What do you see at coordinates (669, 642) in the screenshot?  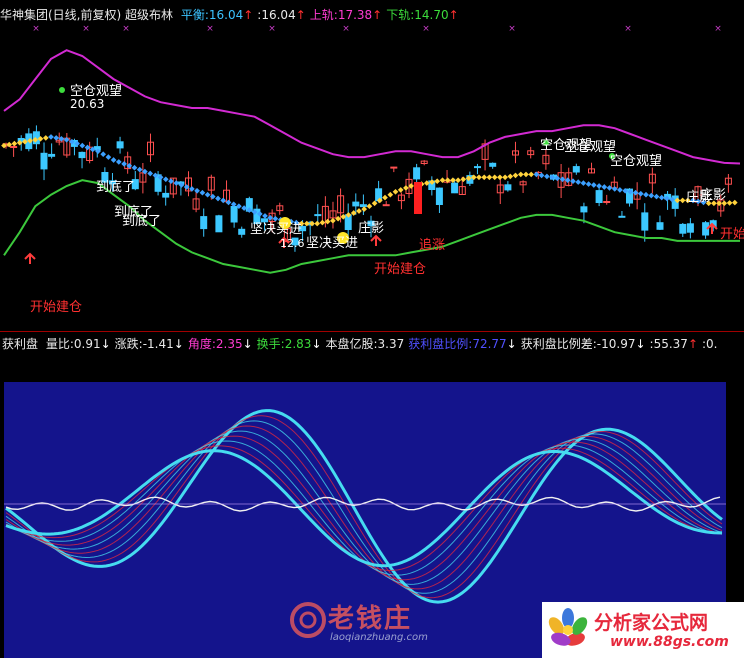 I see `88gs-url: www.88gs.com` at bounding box center [669, 642].